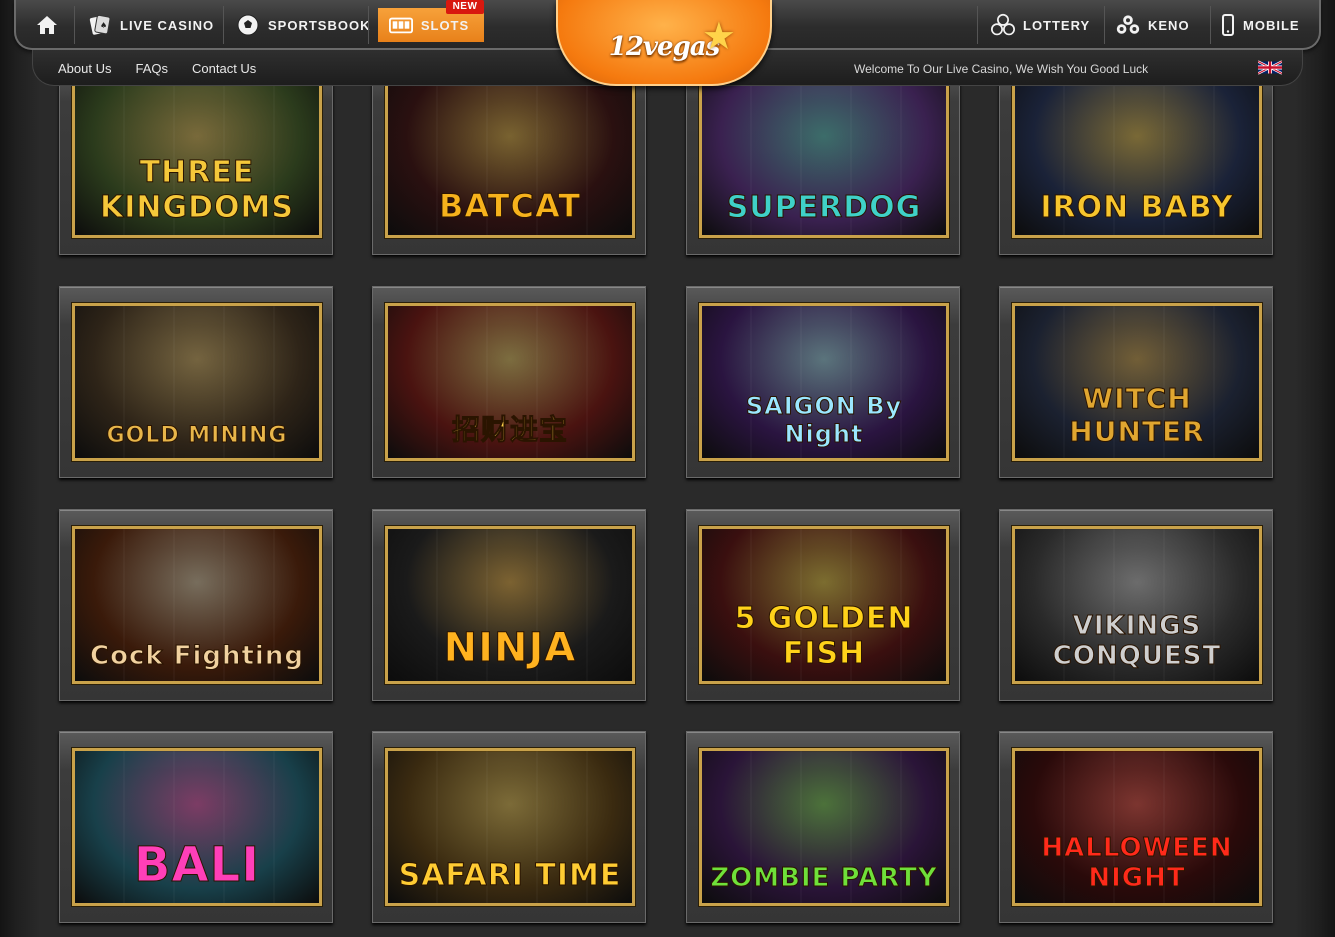 The height and width of the screenshot is (937, 1335). I want to click on nav-live-casino: ♠ LIVE CASINO, so click(151, 25).